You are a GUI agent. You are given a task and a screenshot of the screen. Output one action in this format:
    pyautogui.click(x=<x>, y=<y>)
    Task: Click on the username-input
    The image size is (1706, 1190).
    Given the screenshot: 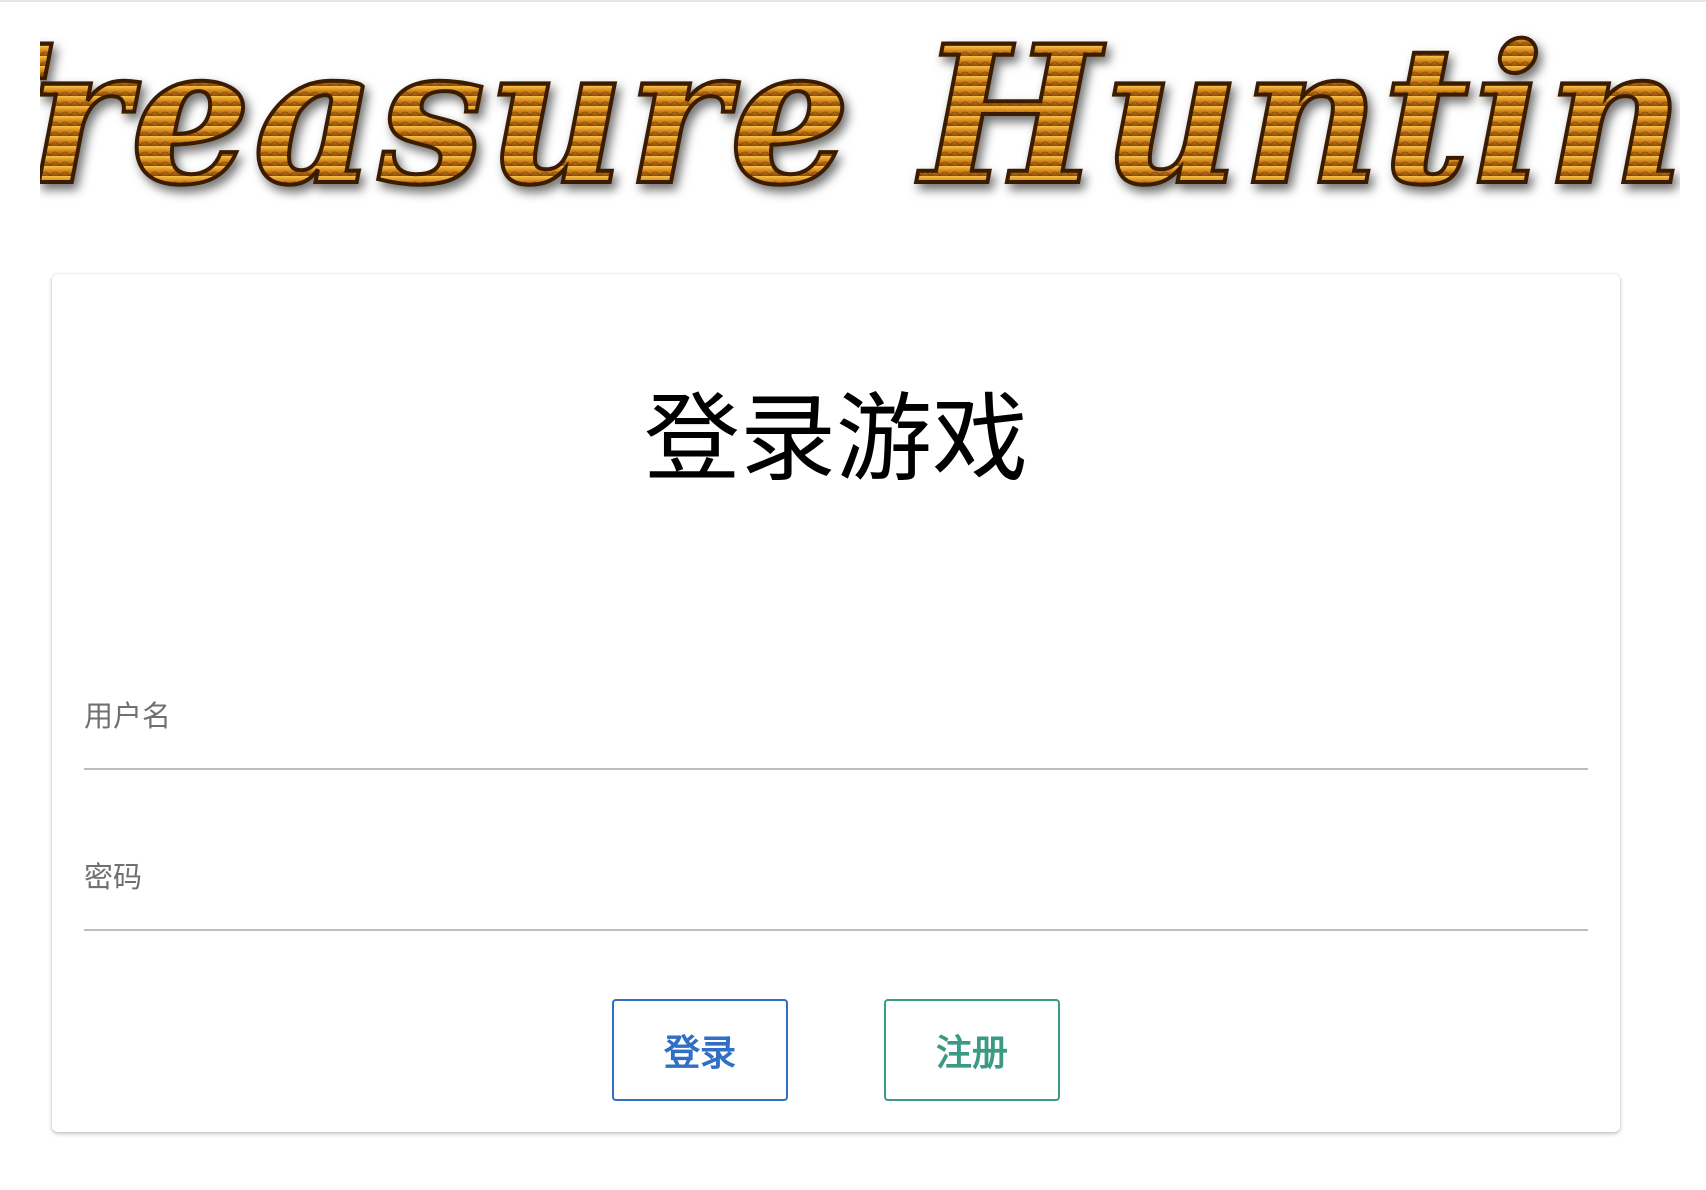 What is the action you would take?
    pyautogui.click(x=836, y=721)
    